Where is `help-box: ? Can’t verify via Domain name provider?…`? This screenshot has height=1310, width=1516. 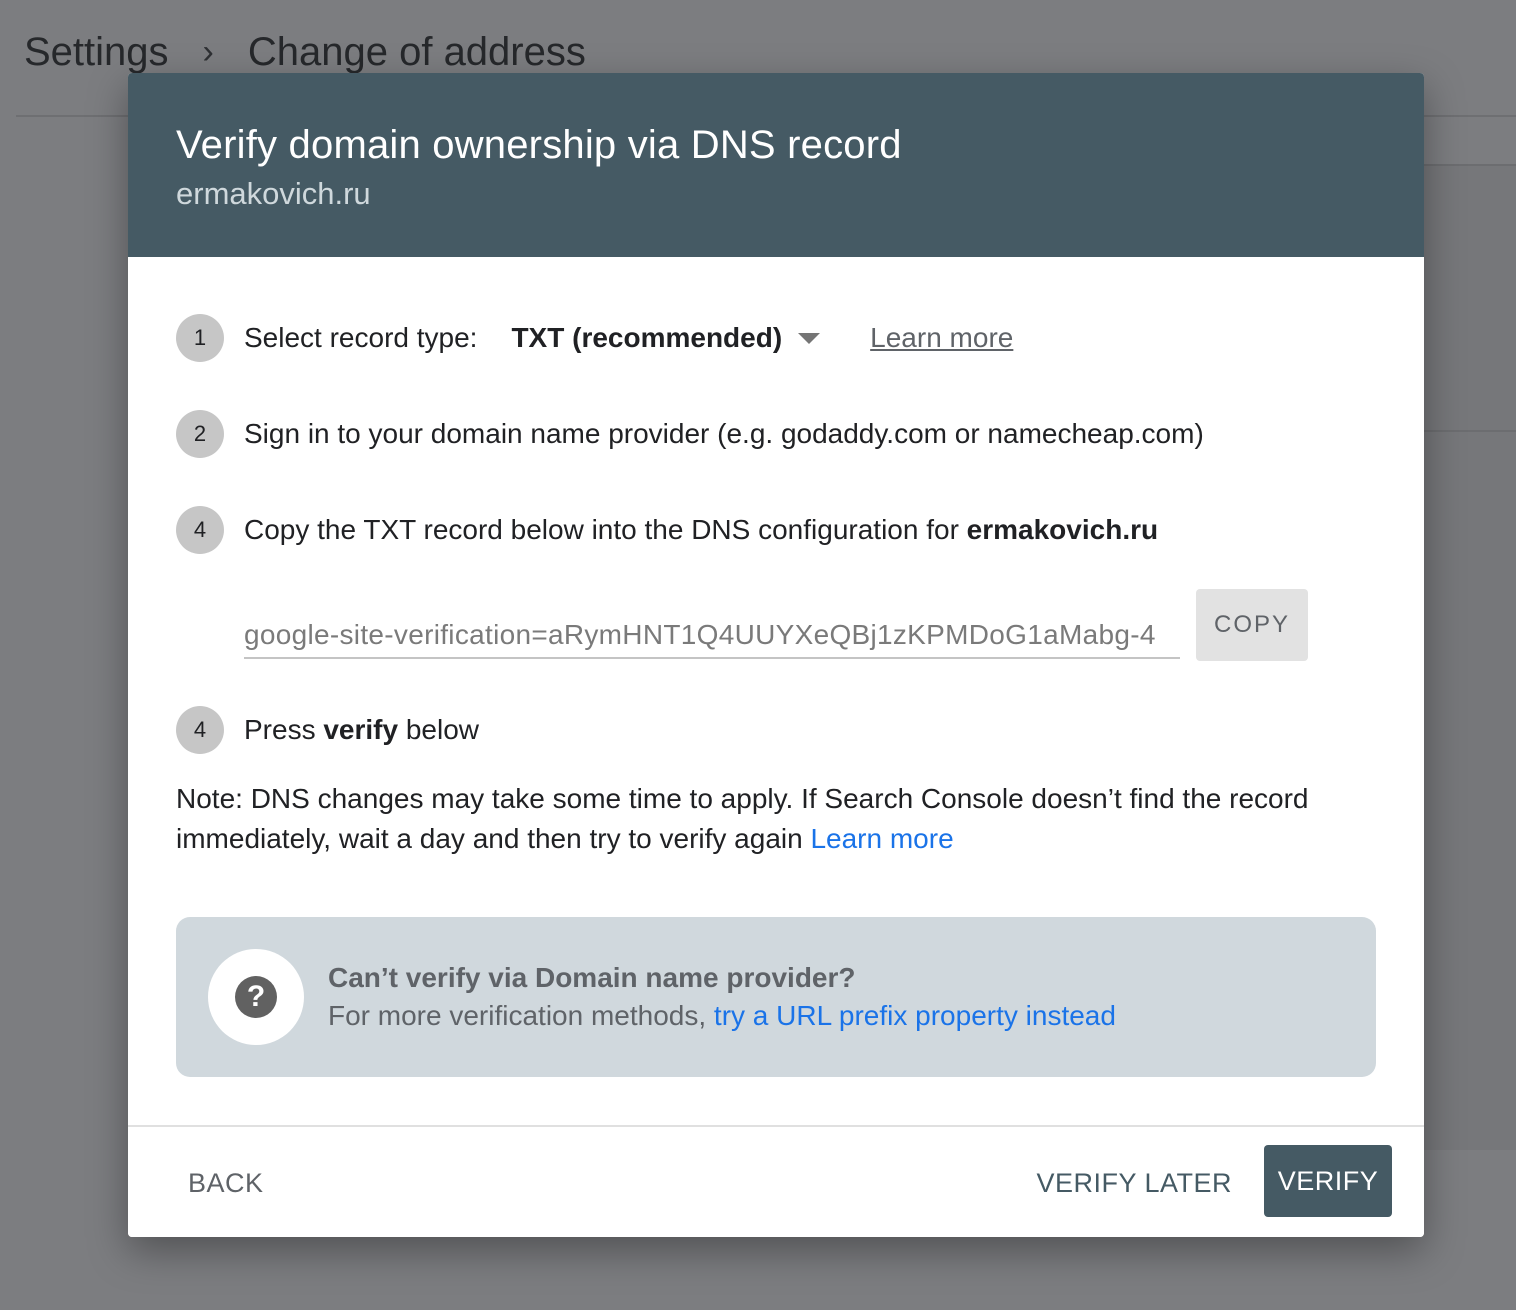
help-box: ? Can’t verify via Domain name provider?… is located at coordinates (776, 997).